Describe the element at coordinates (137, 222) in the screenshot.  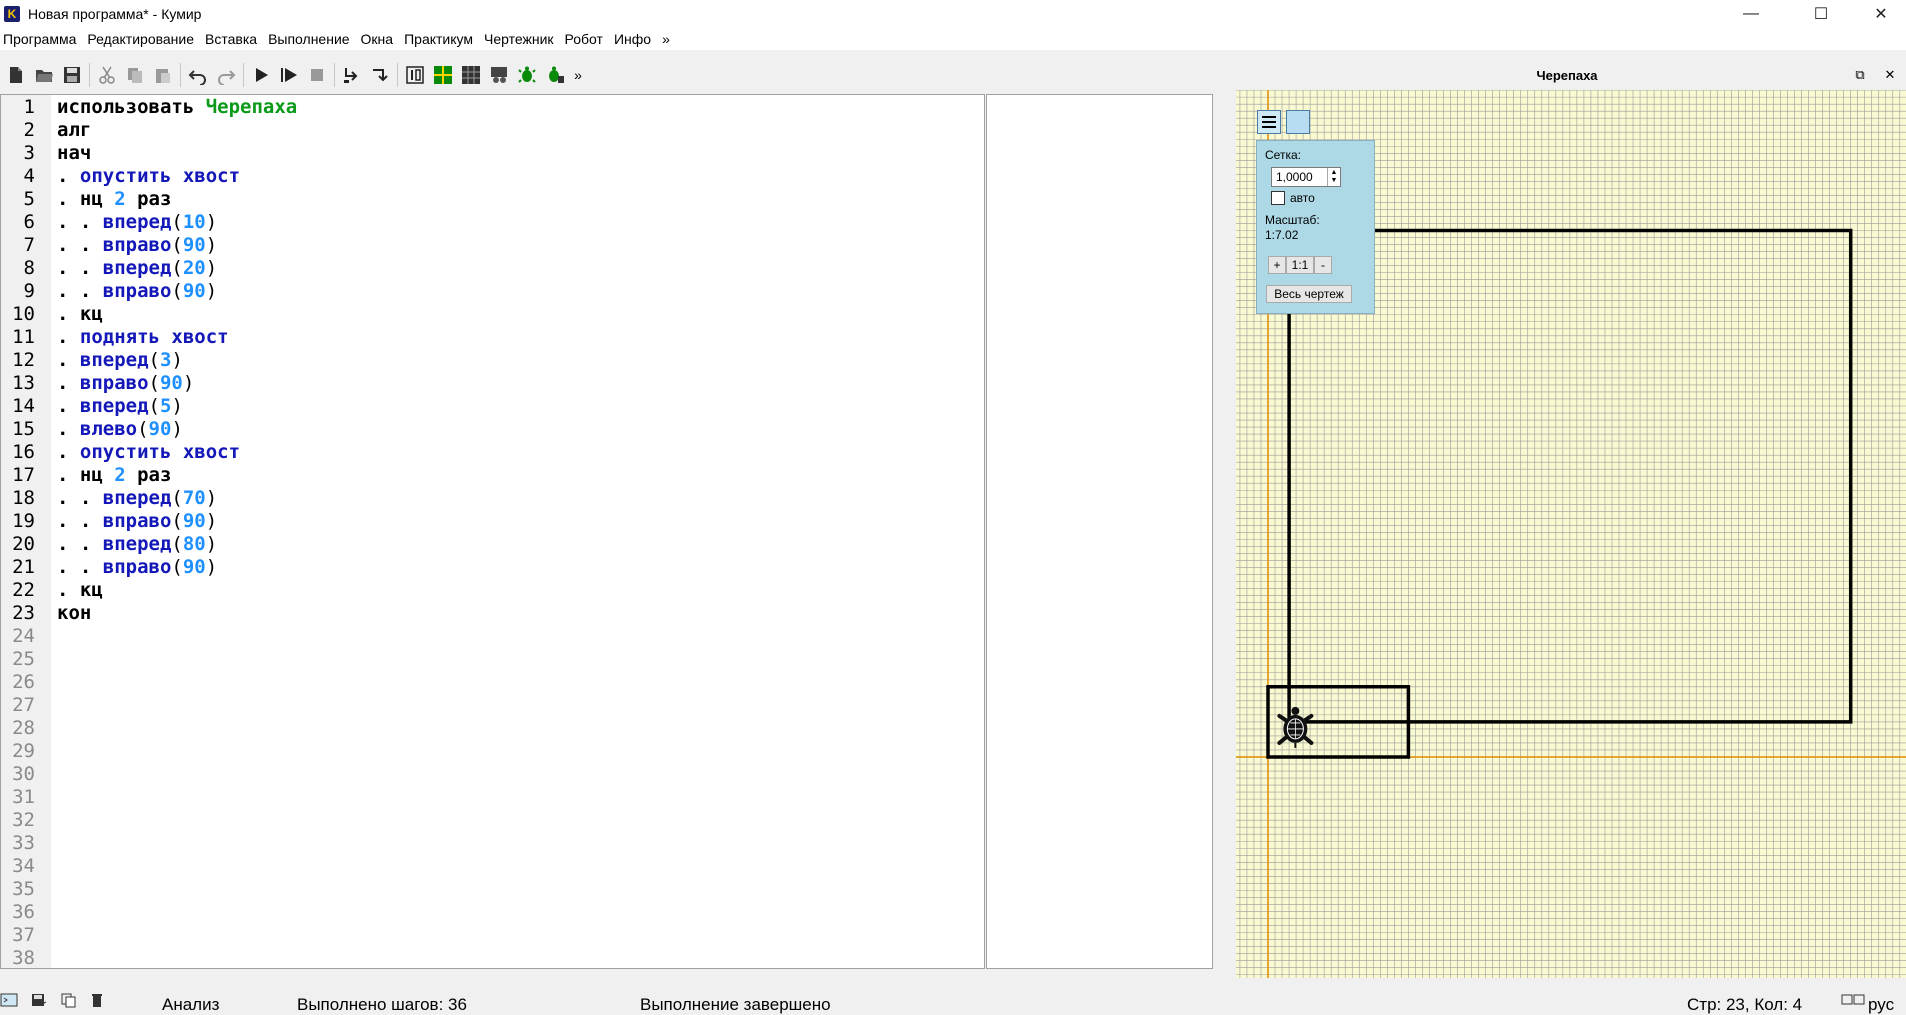
I see `code-line: . . вперед(10)` at that location.